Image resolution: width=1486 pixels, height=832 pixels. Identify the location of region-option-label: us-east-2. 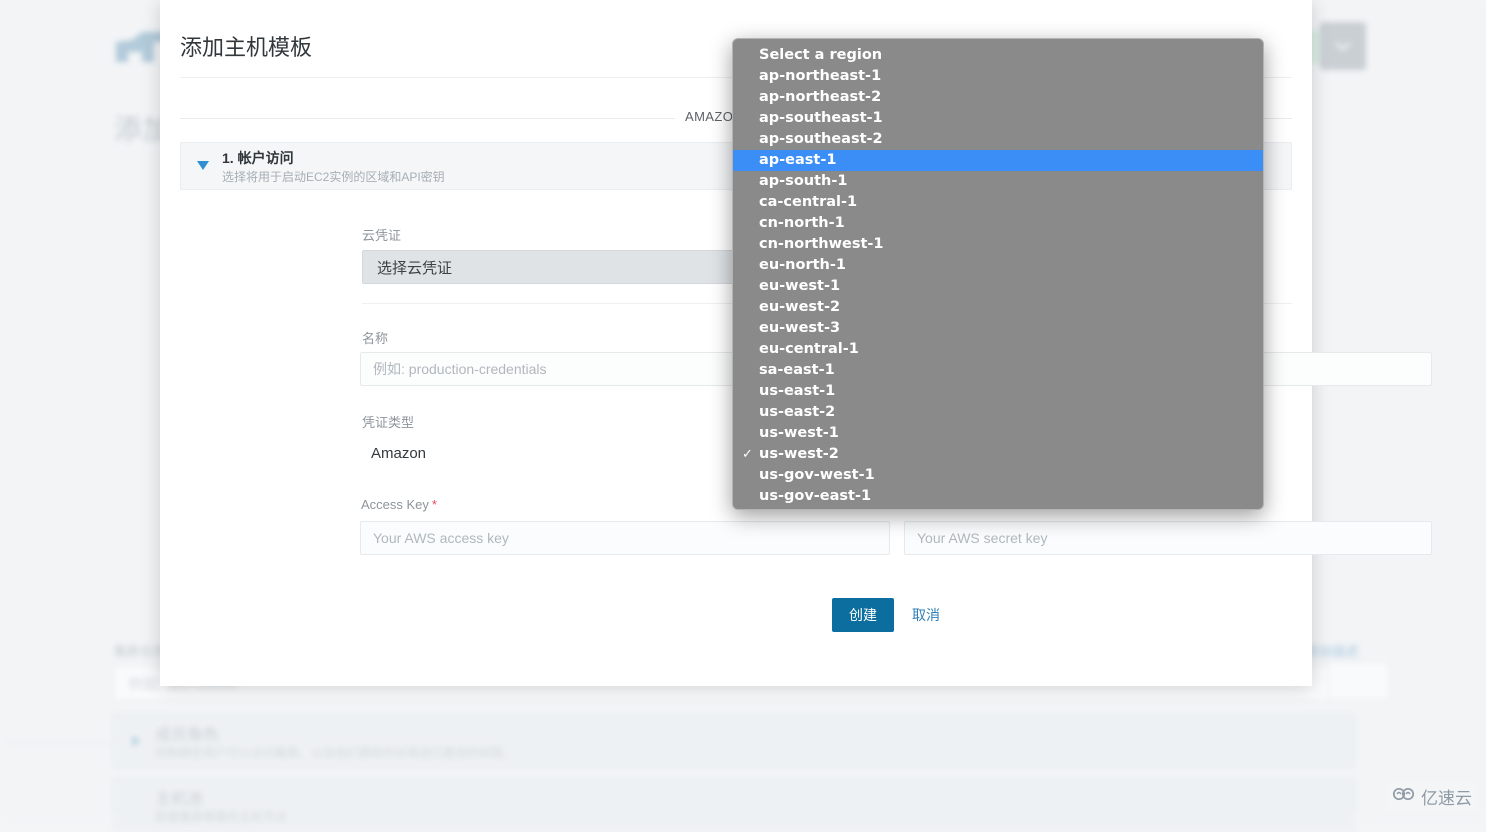
(797, 412).